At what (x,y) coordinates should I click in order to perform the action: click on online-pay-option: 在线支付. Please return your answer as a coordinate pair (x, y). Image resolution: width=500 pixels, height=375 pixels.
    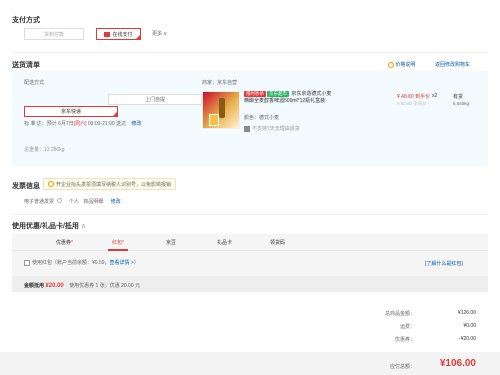
    Looking at the image, I should click on (118, 34).